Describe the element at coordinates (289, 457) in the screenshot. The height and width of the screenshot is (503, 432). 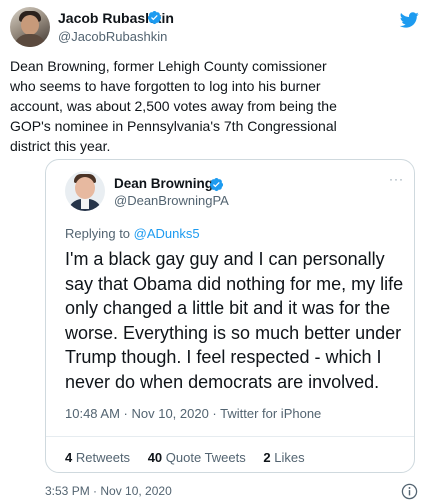
I see `likes-label: Likes` at that location.